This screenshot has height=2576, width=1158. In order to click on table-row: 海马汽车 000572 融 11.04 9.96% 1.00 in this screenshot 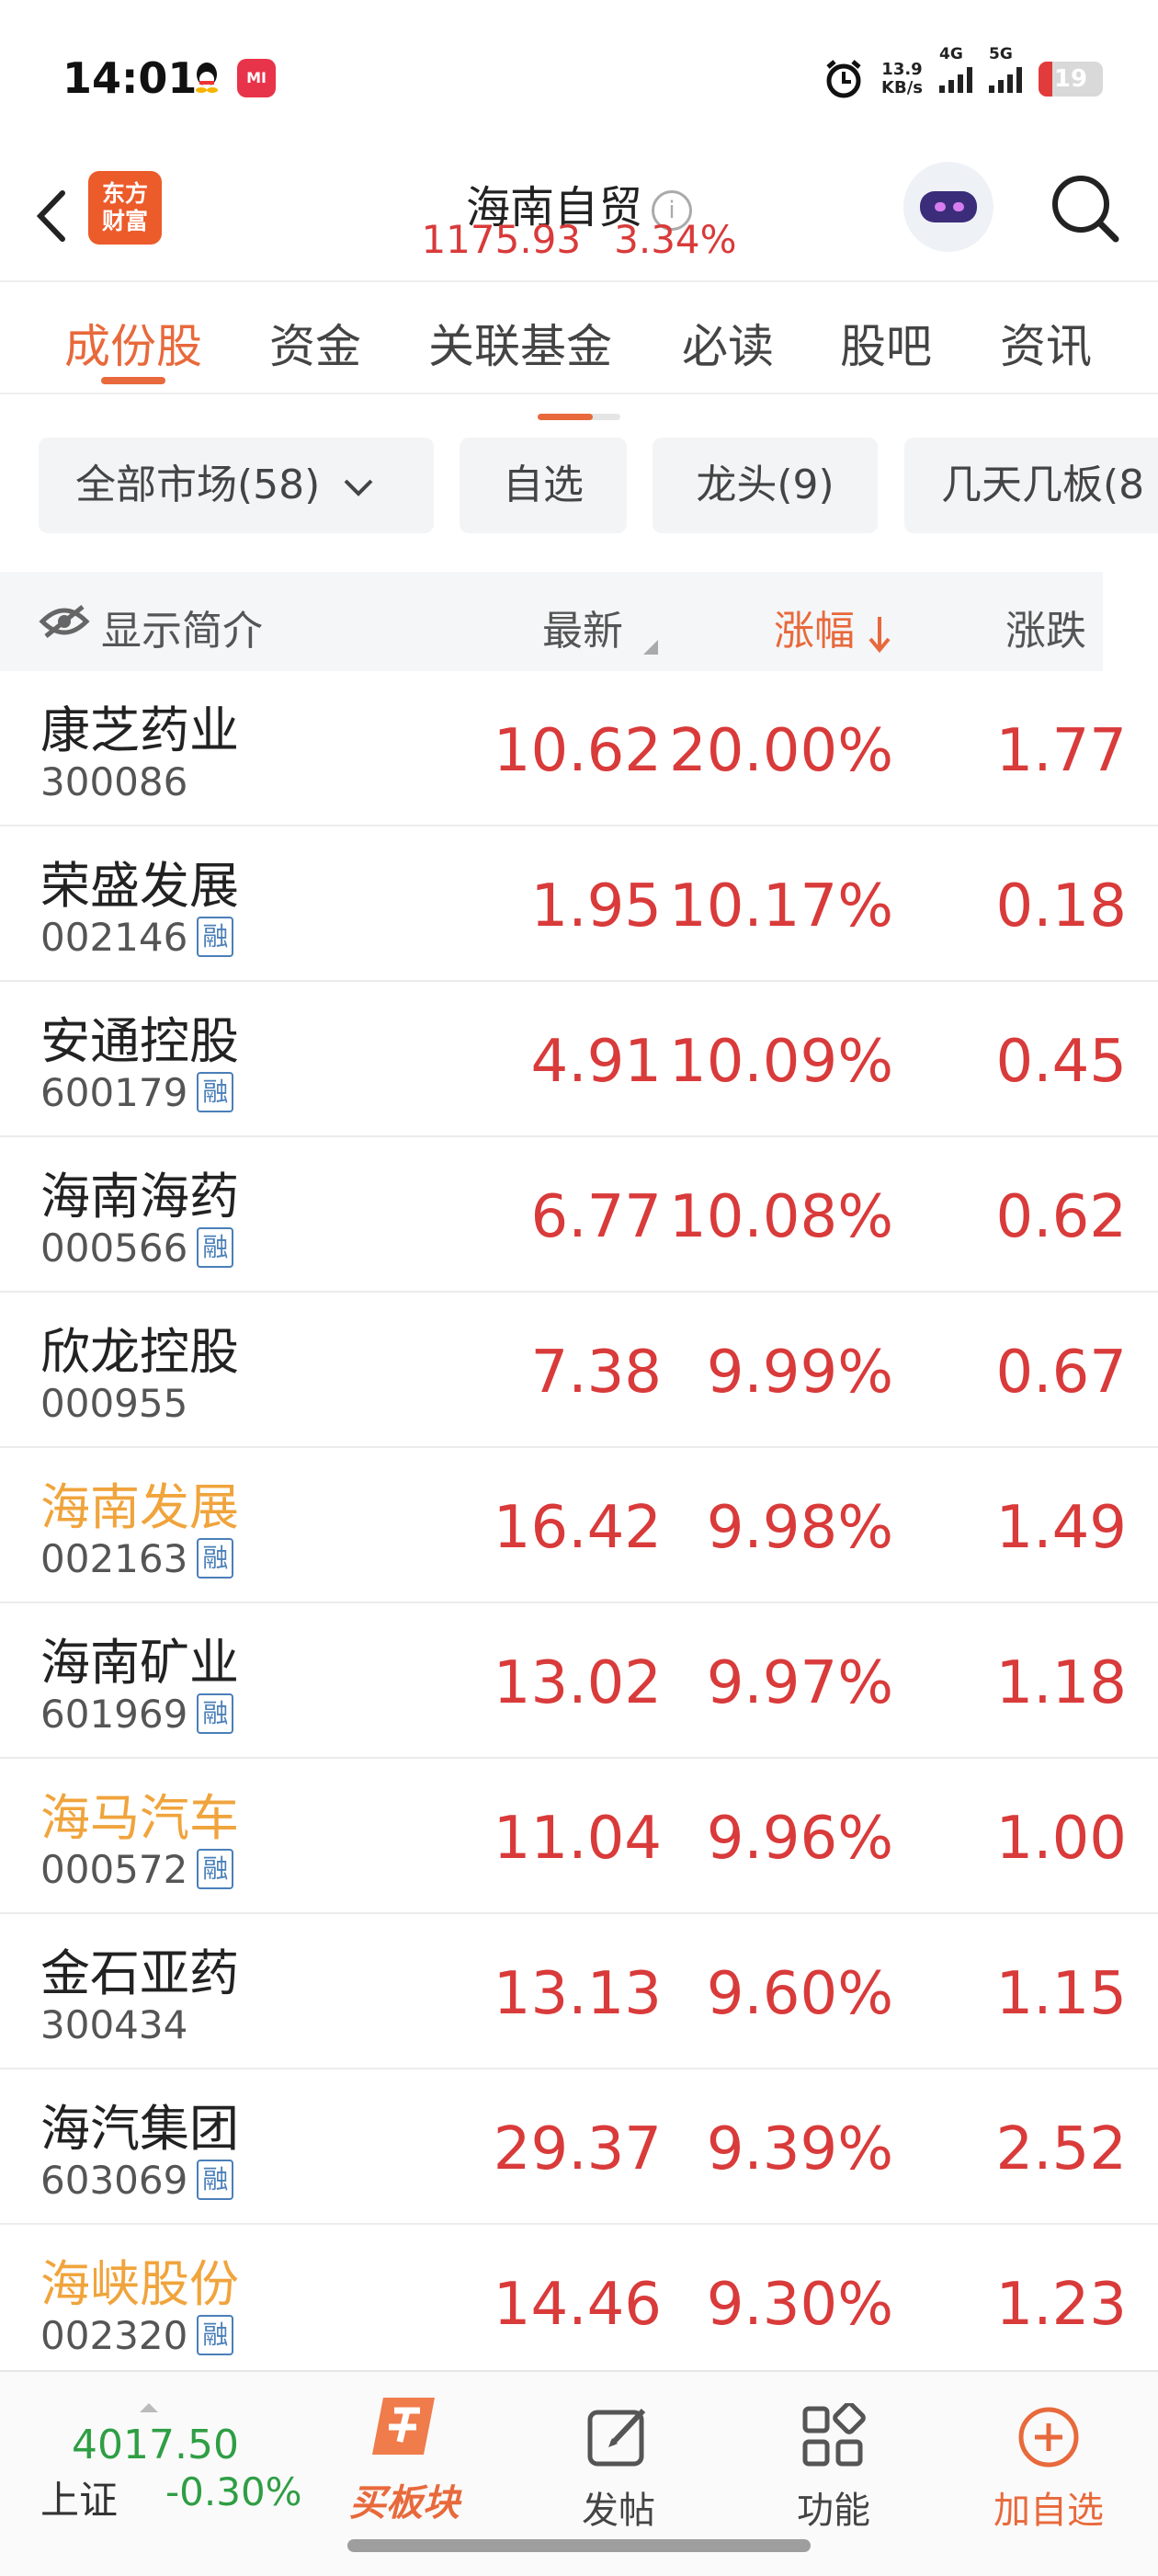, I will do `click(579, 1836)`.